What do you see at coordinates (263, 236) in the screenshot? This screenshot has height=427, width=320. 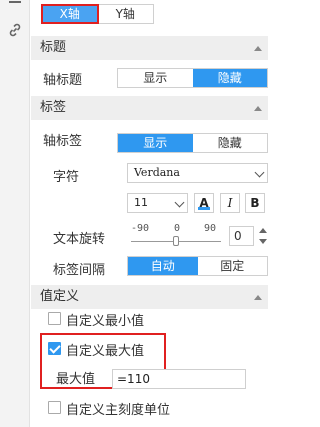 I see `rotate-stepper` at bounding box center [263, 236].